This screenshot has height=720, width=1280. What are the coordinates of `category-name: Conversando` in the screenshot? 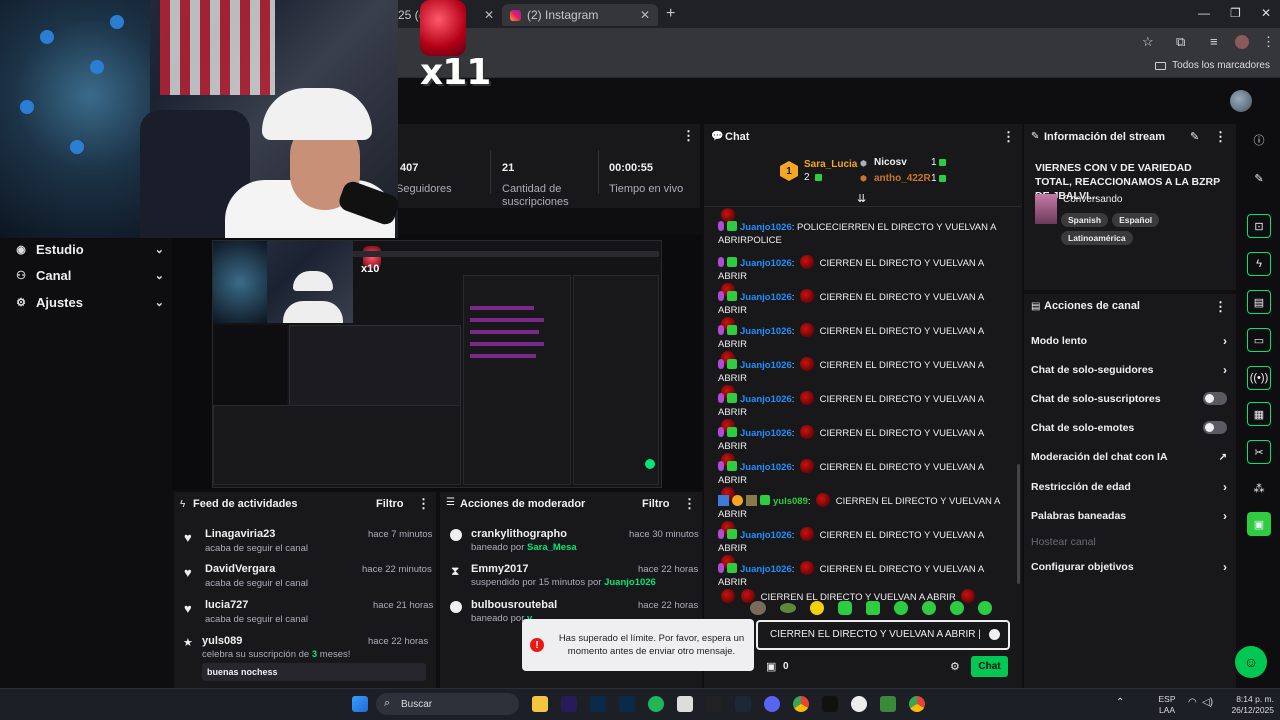 It's located at (1092, 199).